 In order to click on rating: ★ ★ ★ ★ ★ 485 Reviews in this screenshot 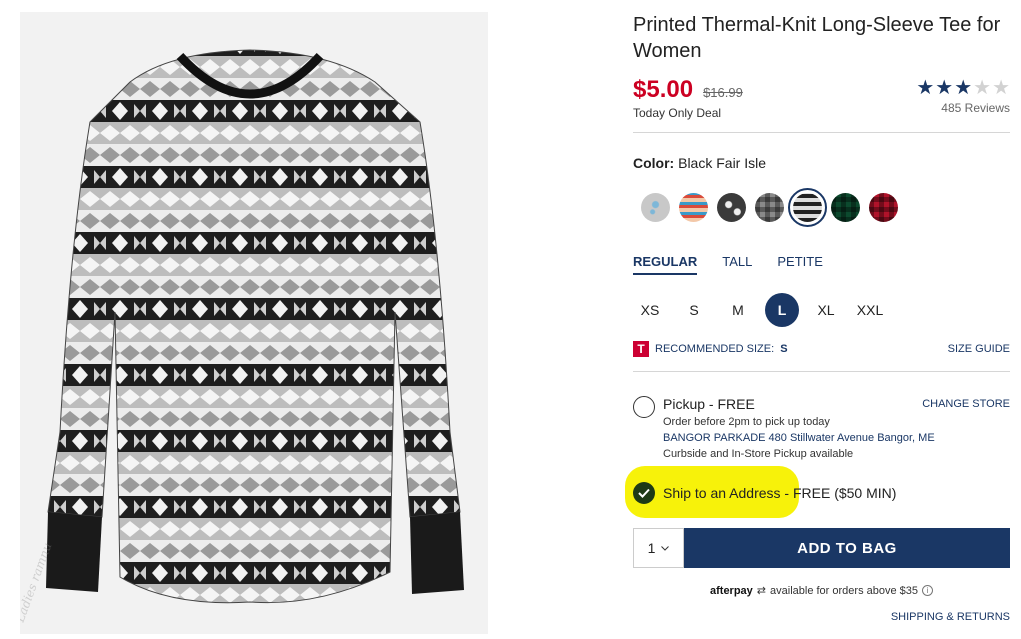, I will do `click(963, 96)`.